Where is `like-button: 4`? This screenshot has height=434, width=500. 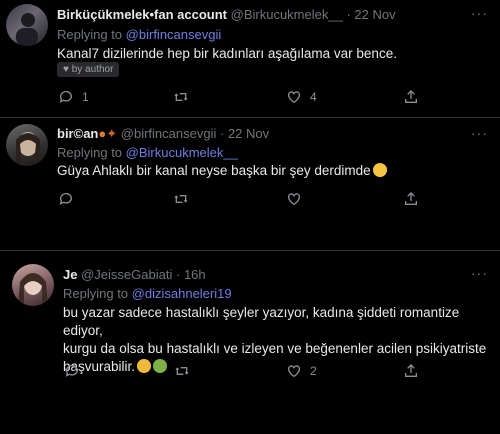
like-button: 4 is located at coordinates (301, 97).